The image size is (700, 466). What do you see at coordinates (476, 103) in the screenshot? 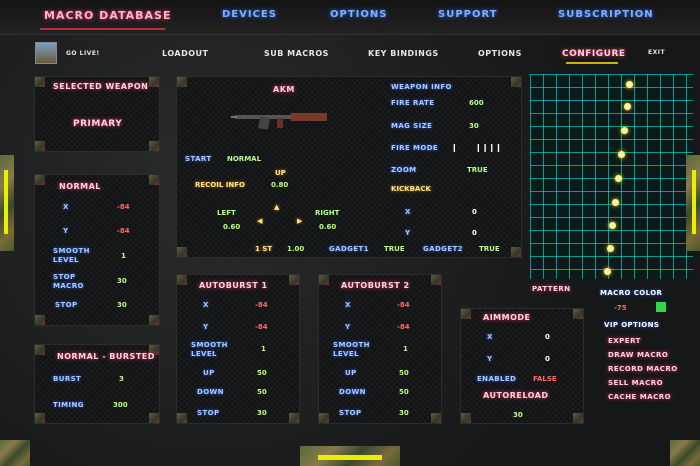
I see `fire-rate-value: 600` at bounding box center [476, 103].